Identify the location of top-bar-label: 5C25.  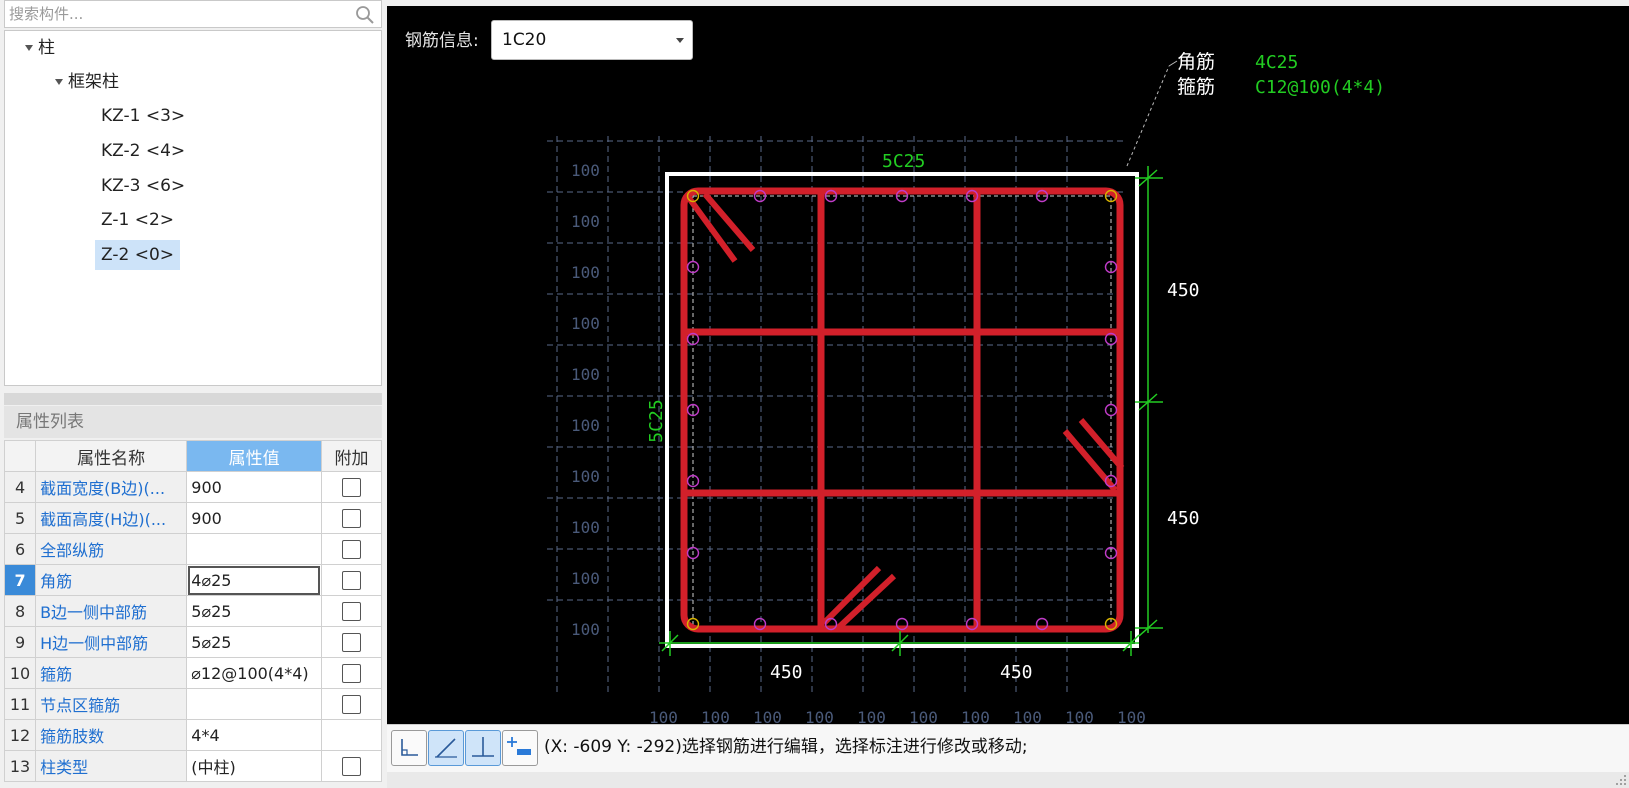
(903, 161).